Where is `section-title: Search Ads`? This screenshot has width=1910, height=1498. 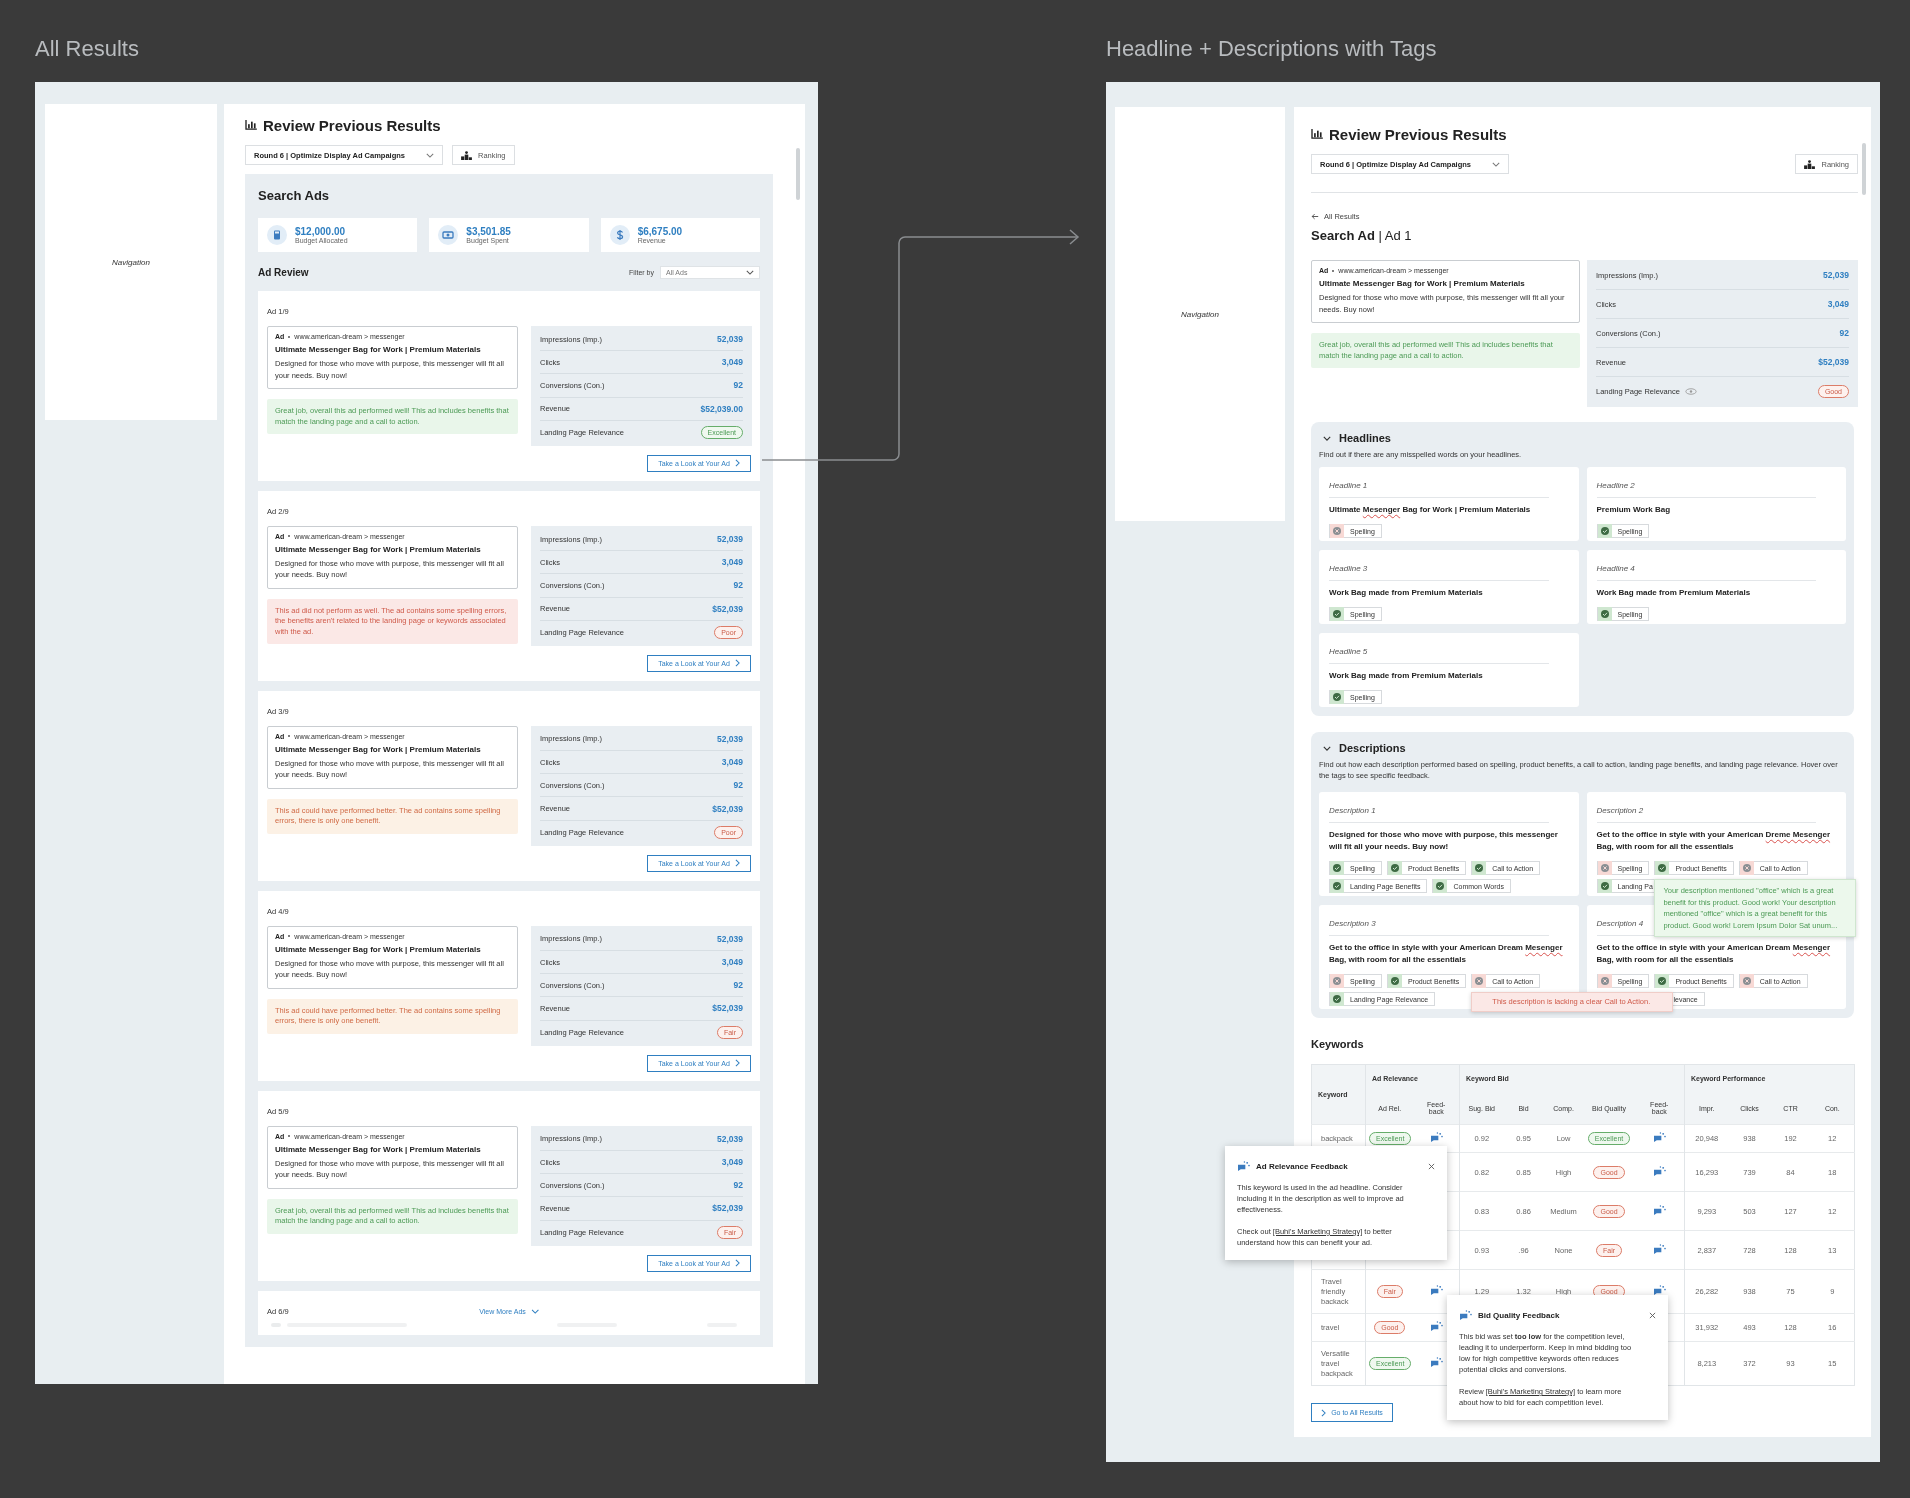
section-title: Search Ads is located at coordinates (294, 196).